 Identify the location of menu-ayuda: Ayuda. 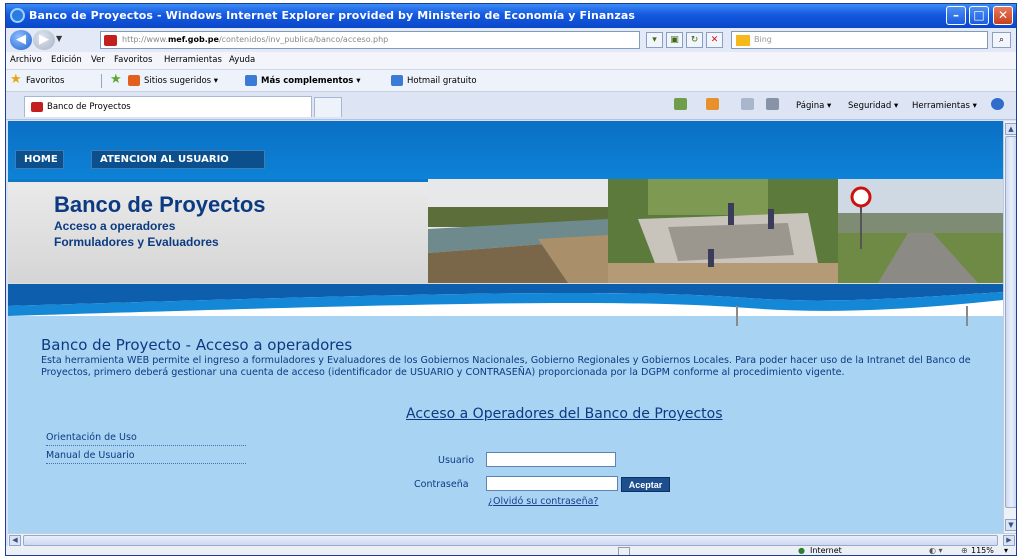
(242, 60).